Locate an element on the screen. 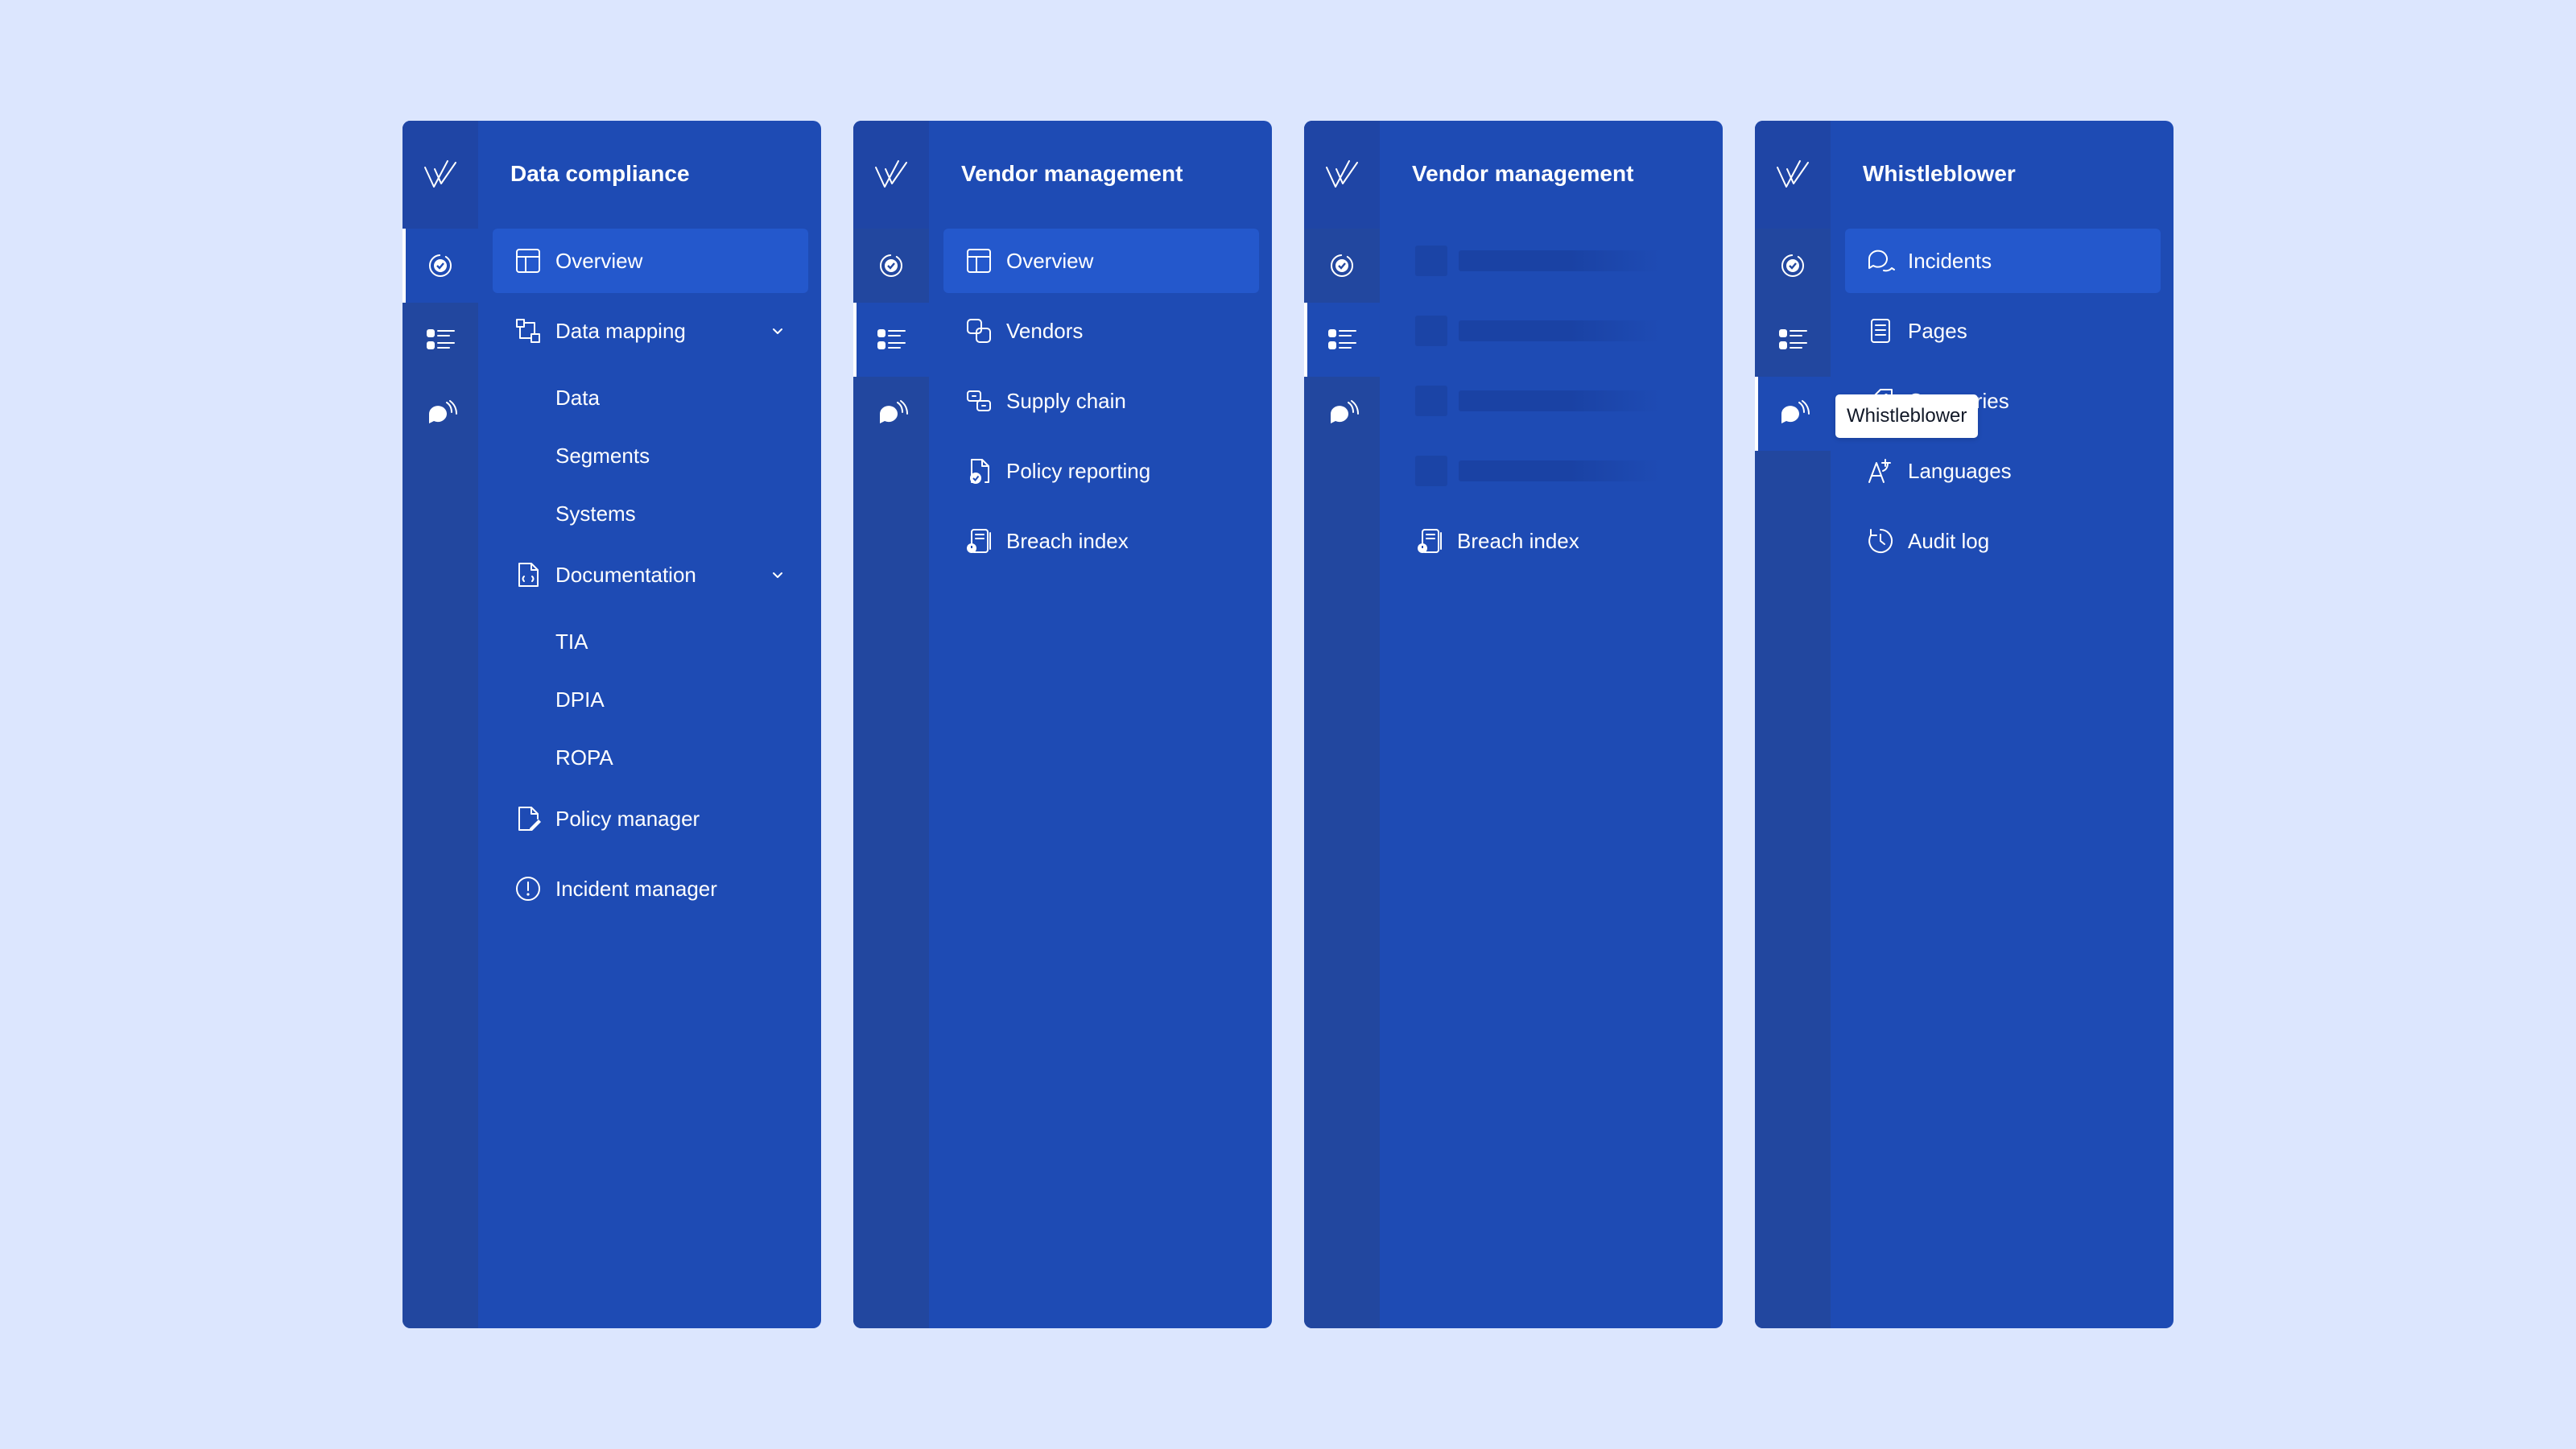 The width and height of the screenshot is (2576, 1449). mapping-icon is located at coordinates (528, 331).